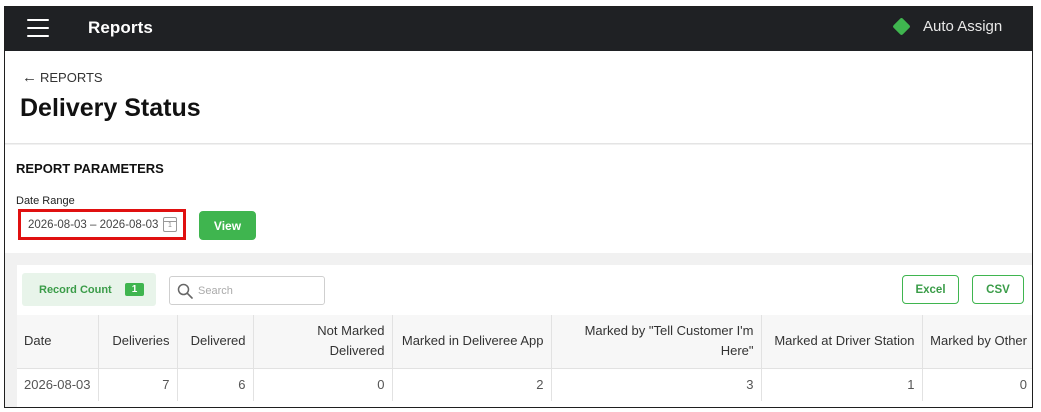 The height and width of the screenshot is (412, 1041). I want to click on status-indicator-icon, so click(901, 26).